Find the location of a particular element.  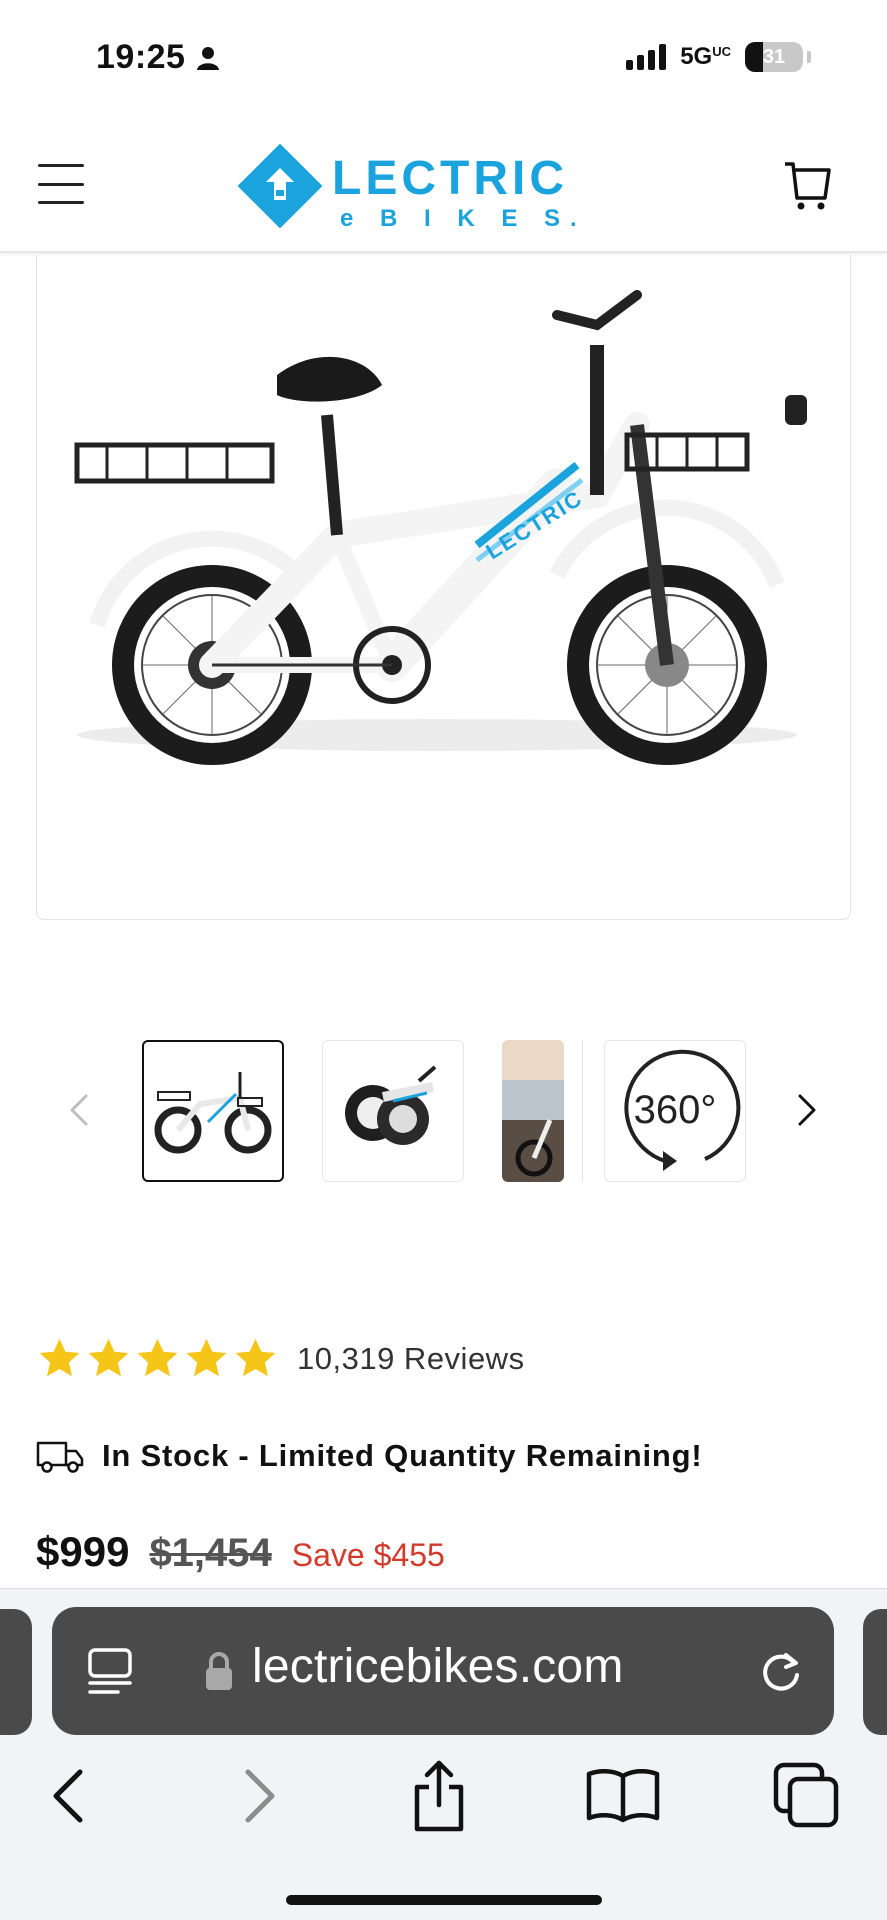

hamburger-menu-icon is located at coordinates (61, 184).